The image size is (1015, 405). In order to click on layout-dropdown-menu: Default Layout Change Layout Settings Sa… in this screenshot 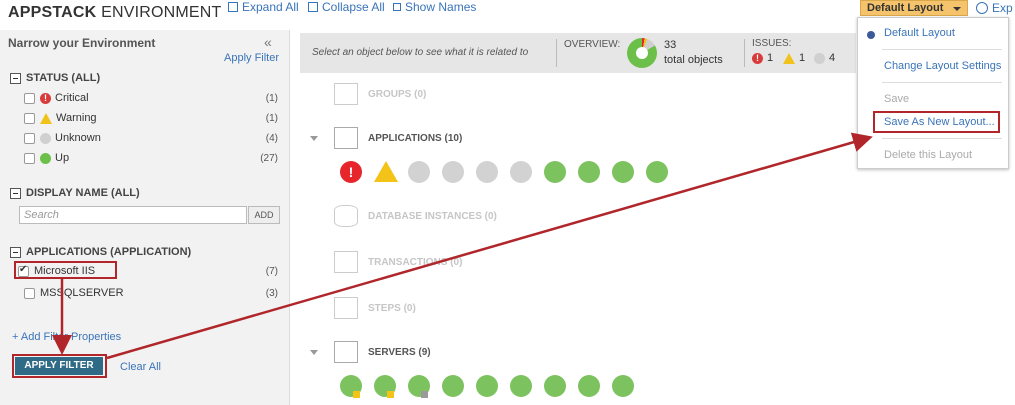, I will do `click(933, 93)`.